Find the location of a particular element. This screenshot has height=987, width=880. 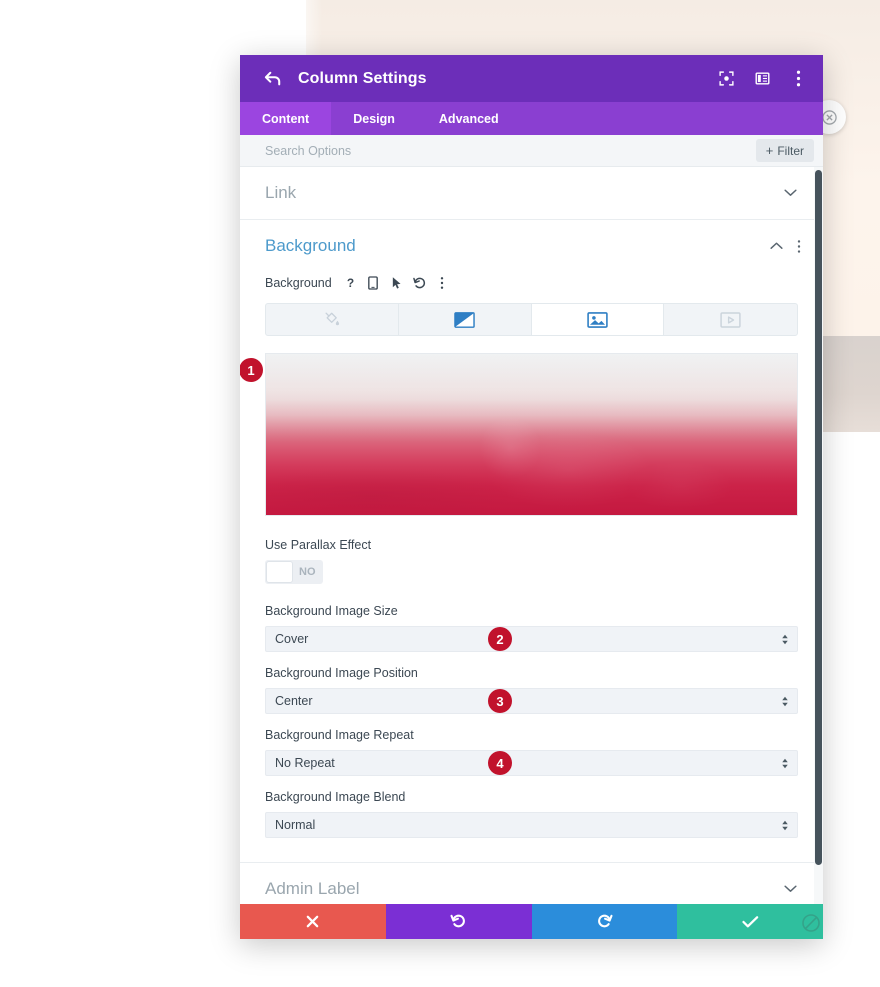

filter-label: Filter is located at coordinates (790, 150).